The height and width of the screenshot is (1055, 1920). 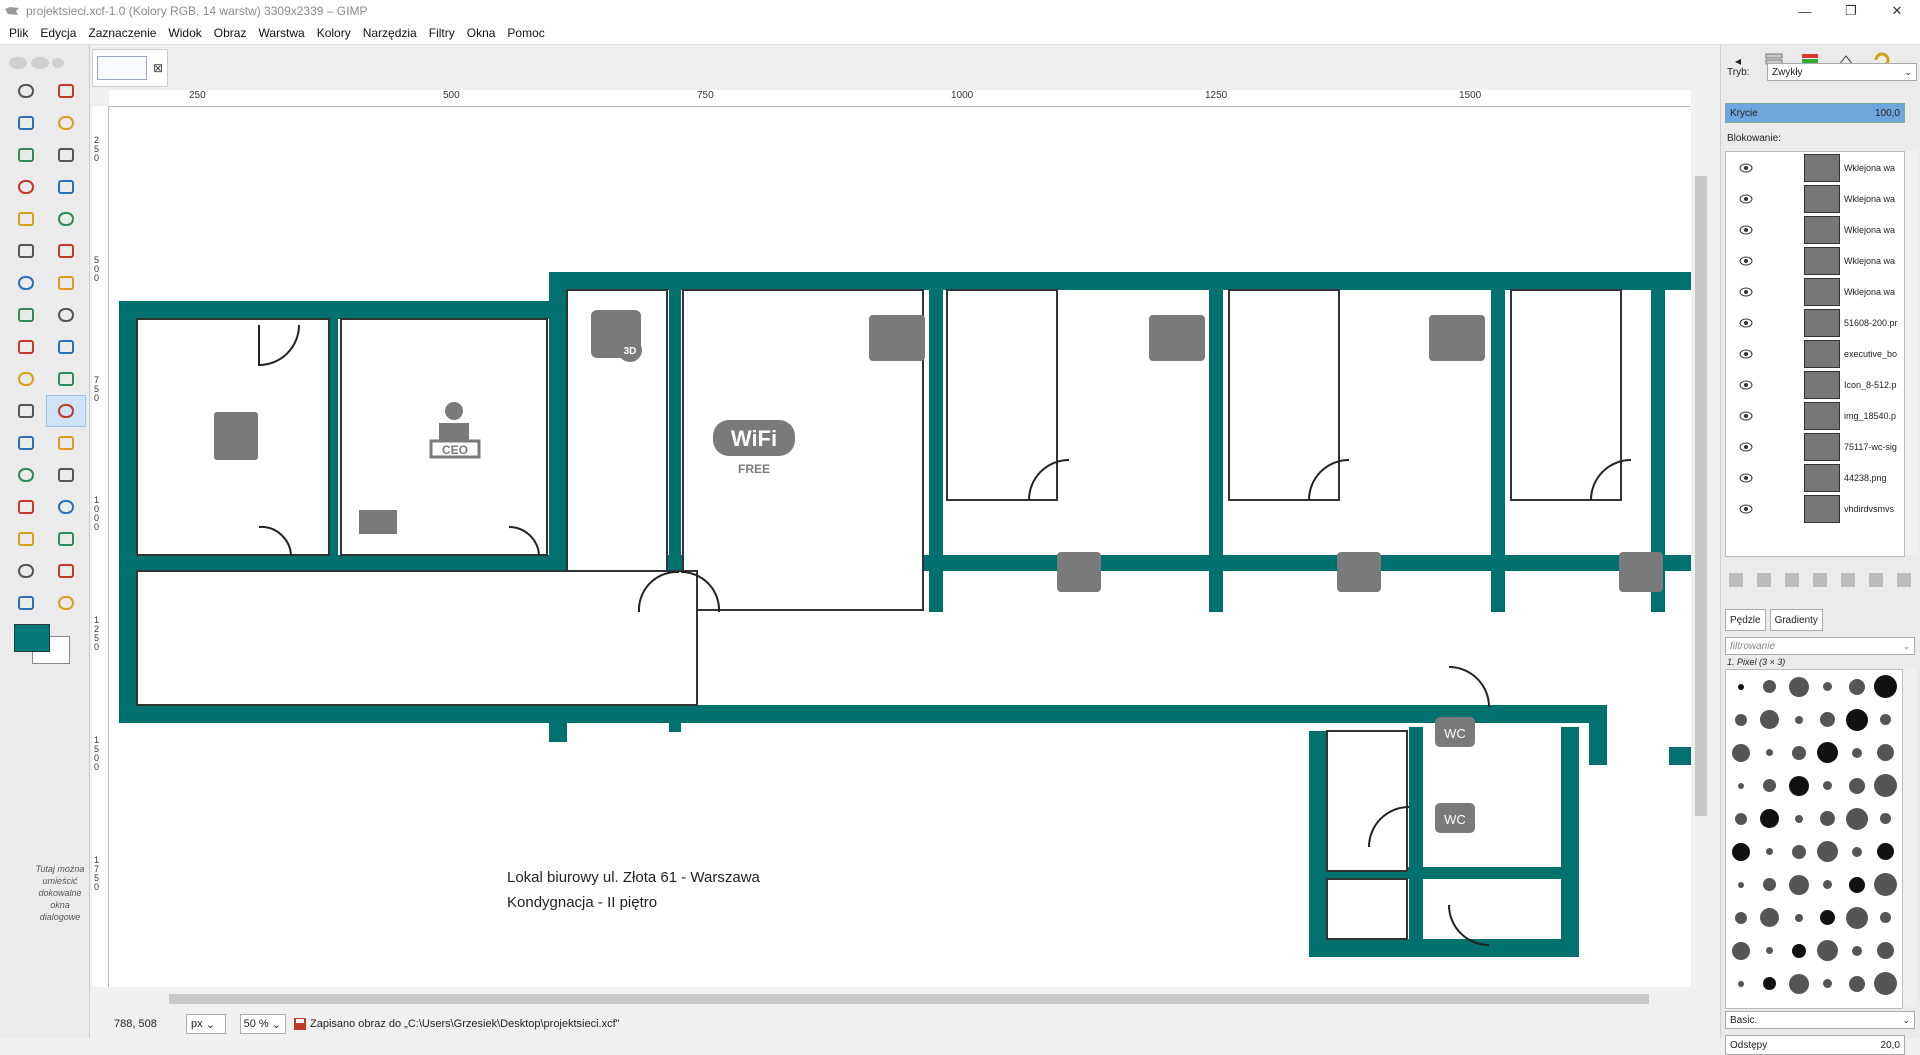 What do you see at coordinates (1815, 384) in the screenshot?
I see `layer-row: Icon_8-512.p` at bounding box center [1815, 384].